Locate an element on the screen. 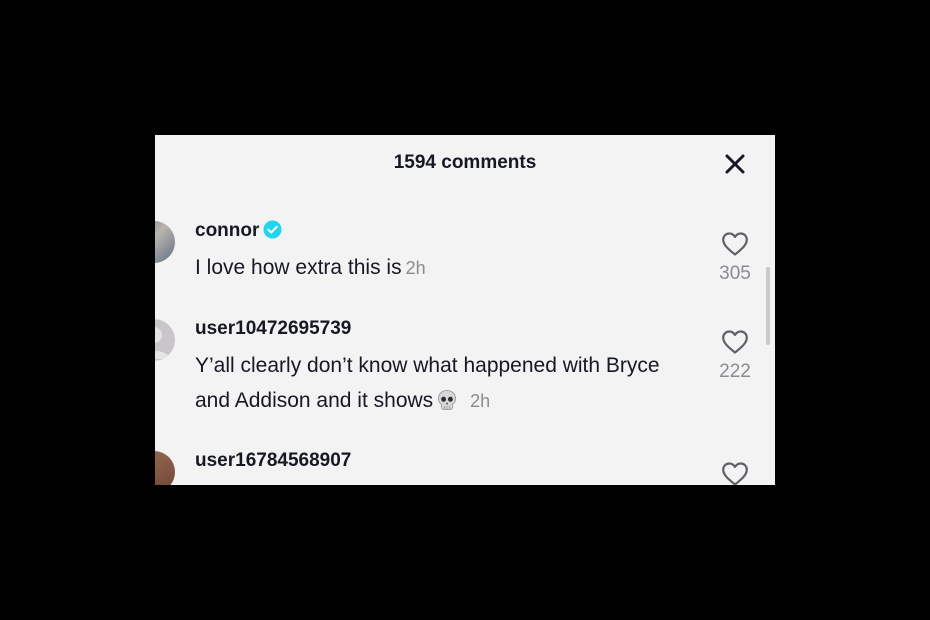  comments-header: 1594 comments is located at coordinates (465, 164).